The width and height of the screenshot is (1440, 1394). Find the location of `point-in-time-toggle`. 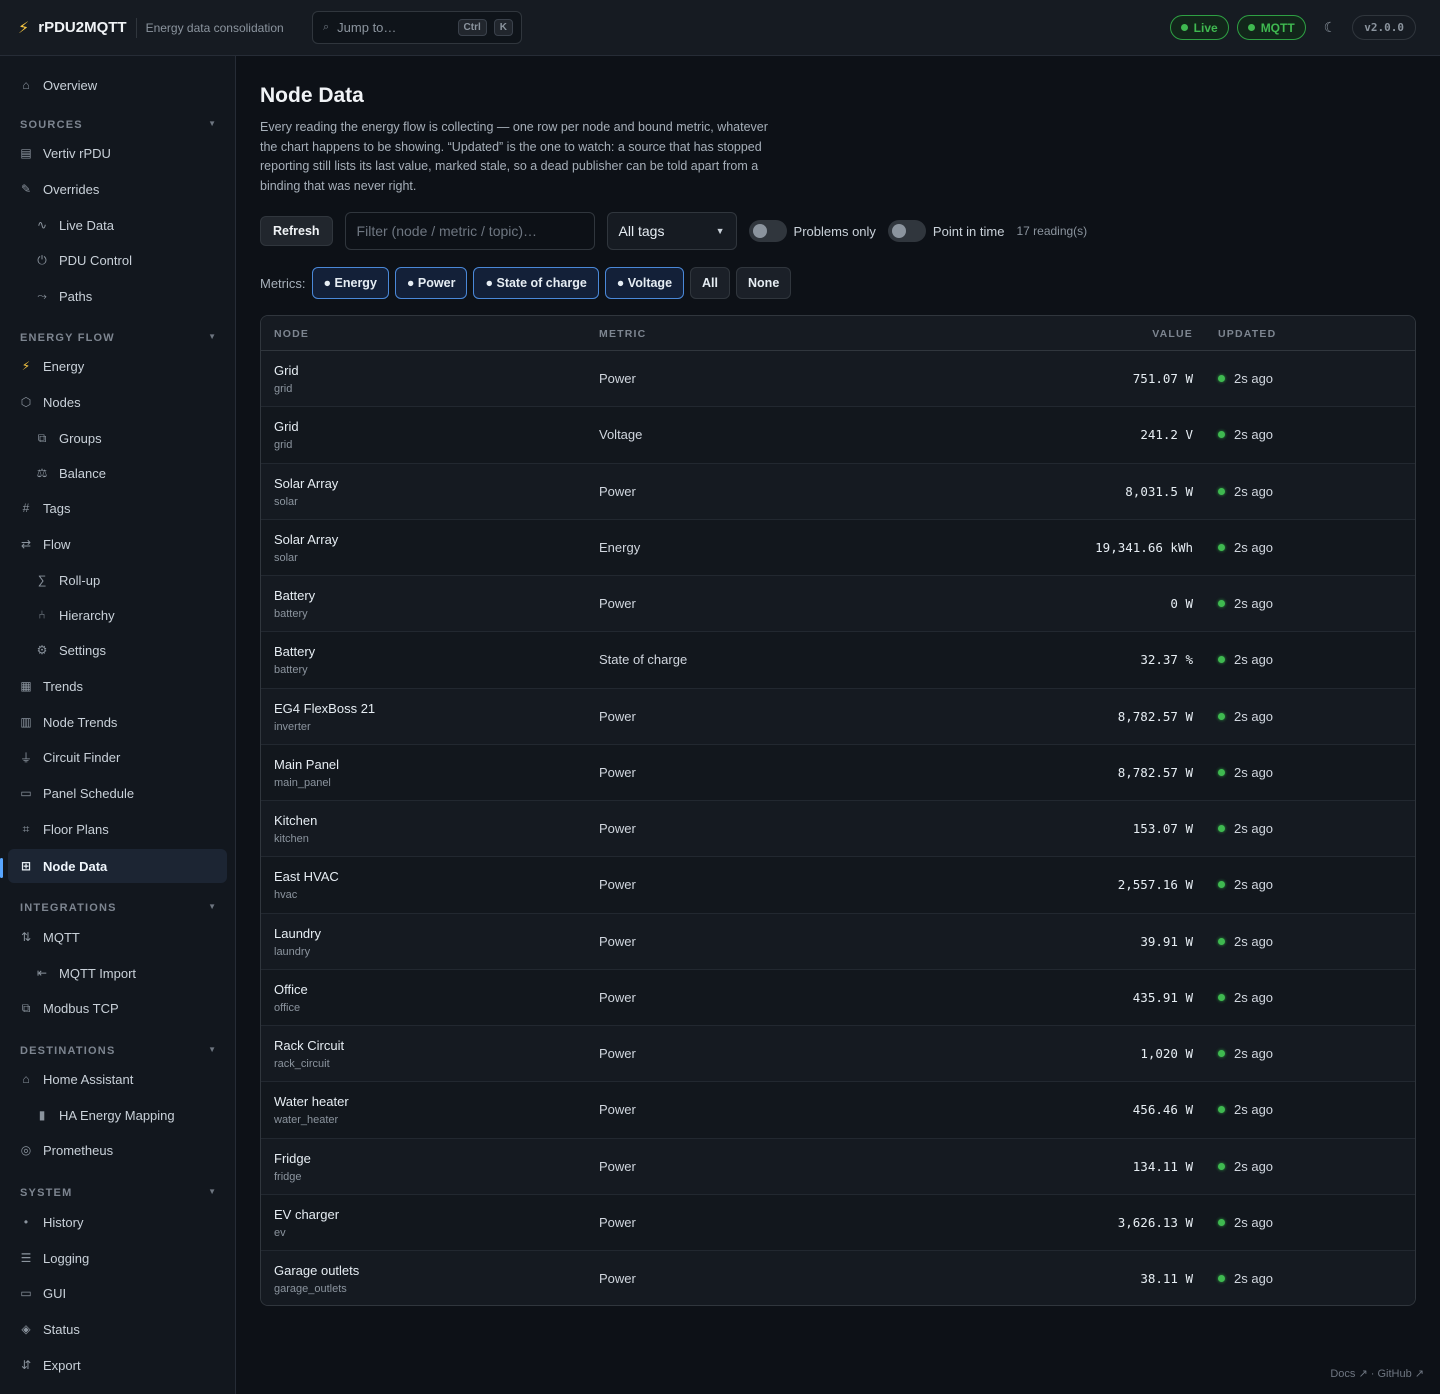

point-in-time-toggle is located at coordinates (906, 231).